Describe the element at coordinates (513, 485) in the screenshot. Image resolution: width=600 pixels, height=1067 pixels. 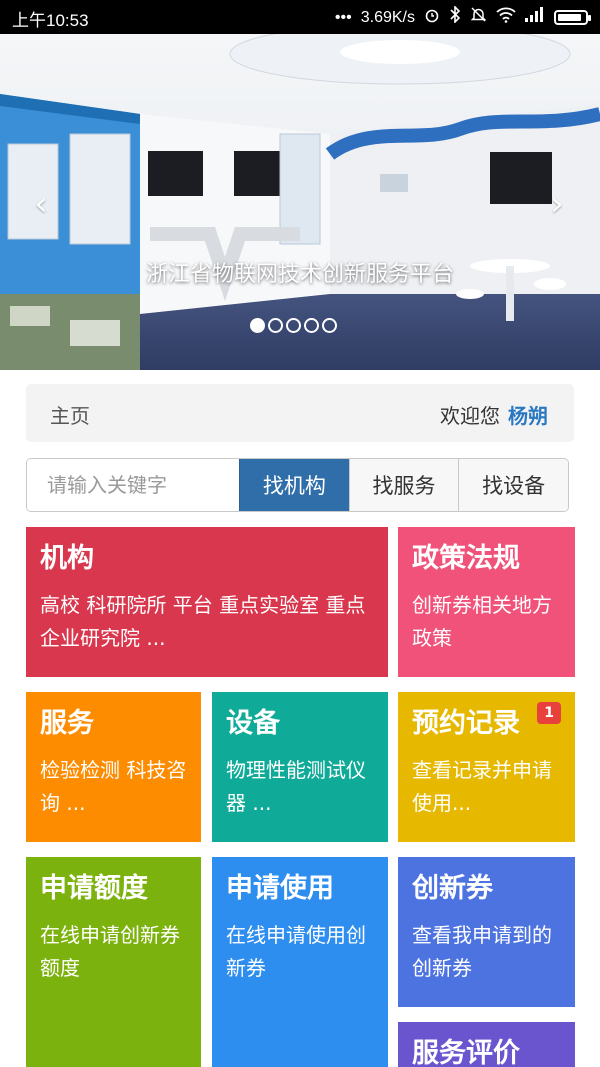
I see `find-equipment-button: 找设备` at that location.